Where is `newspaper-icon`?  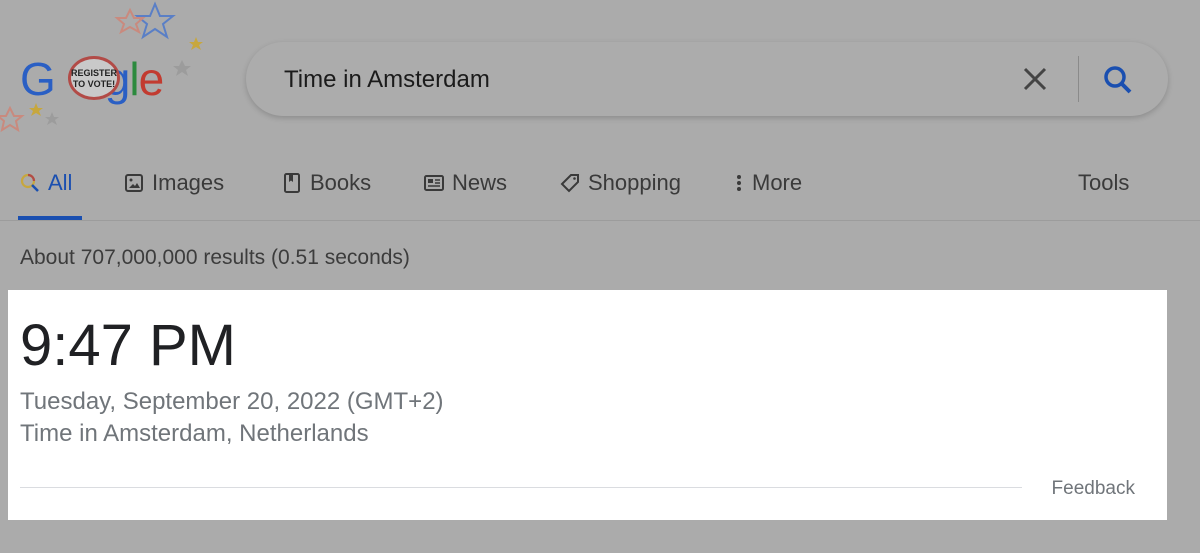 newspaper-icon is located at coordinates (434, 183).